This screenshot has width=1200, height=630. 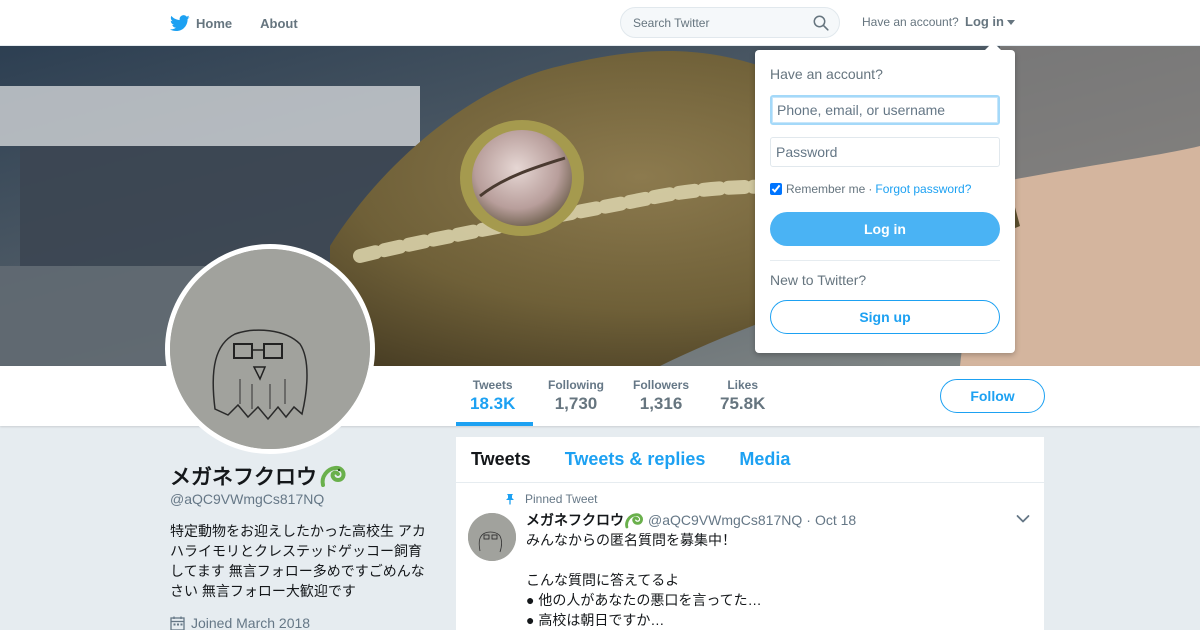 I want to click on new-to-twitter-text: New to Twitter?, so click(x=818, y=280).